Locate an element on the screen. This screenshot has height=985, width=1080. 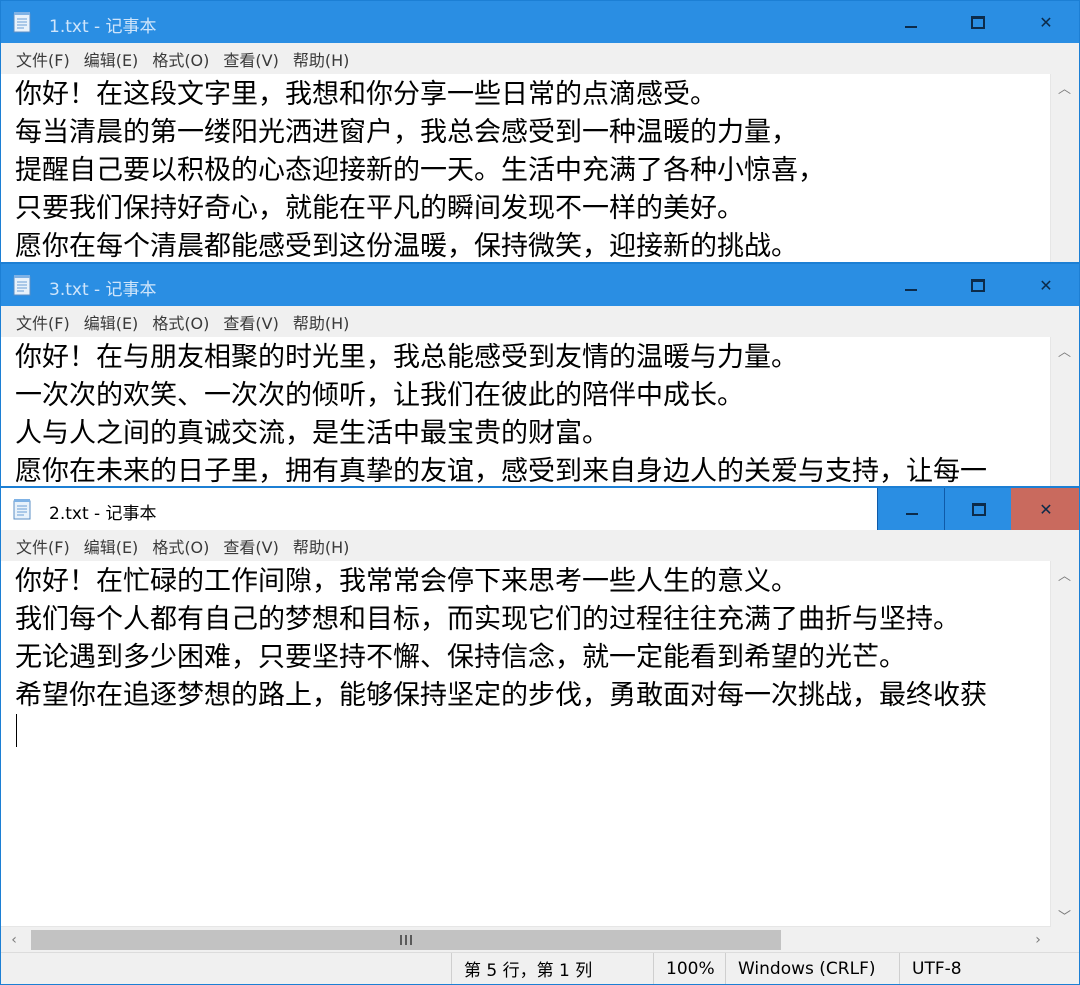
horizontal-scrollbar: ‹ › is located at coordinates (526, 939).